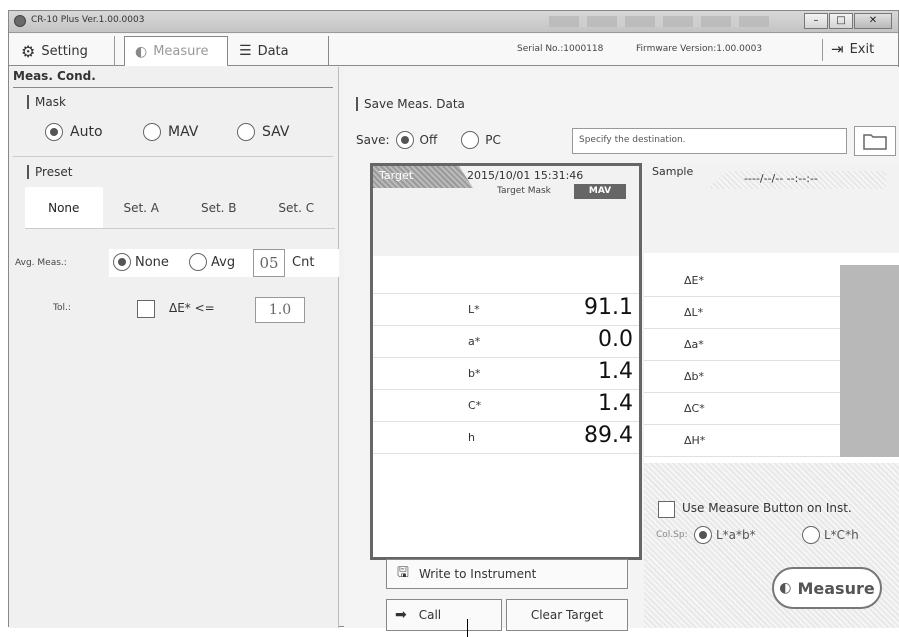  Describe the element at coordinates (694, 312) in the screenshot. I see `sample-row-label: ΔL*` at that location.